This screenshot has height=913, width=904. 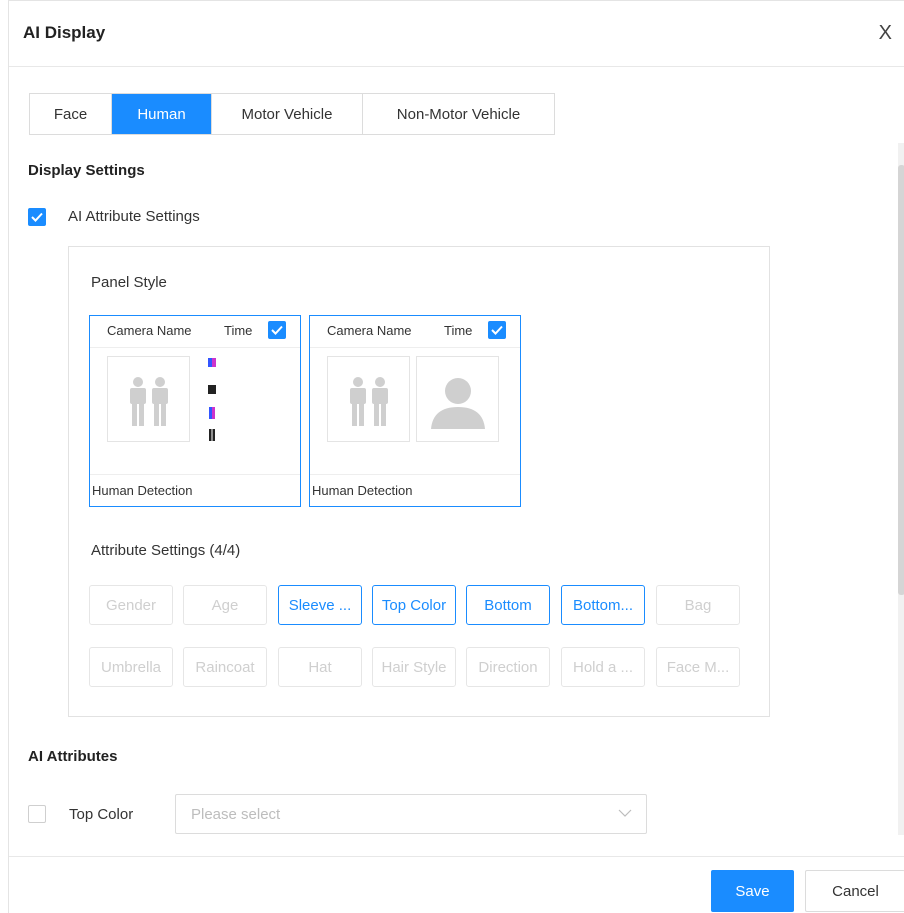 What do you see at coordinates (71, 114) in the screenshot?
I see `tab-face: Face` at bounding box center [71, 114].